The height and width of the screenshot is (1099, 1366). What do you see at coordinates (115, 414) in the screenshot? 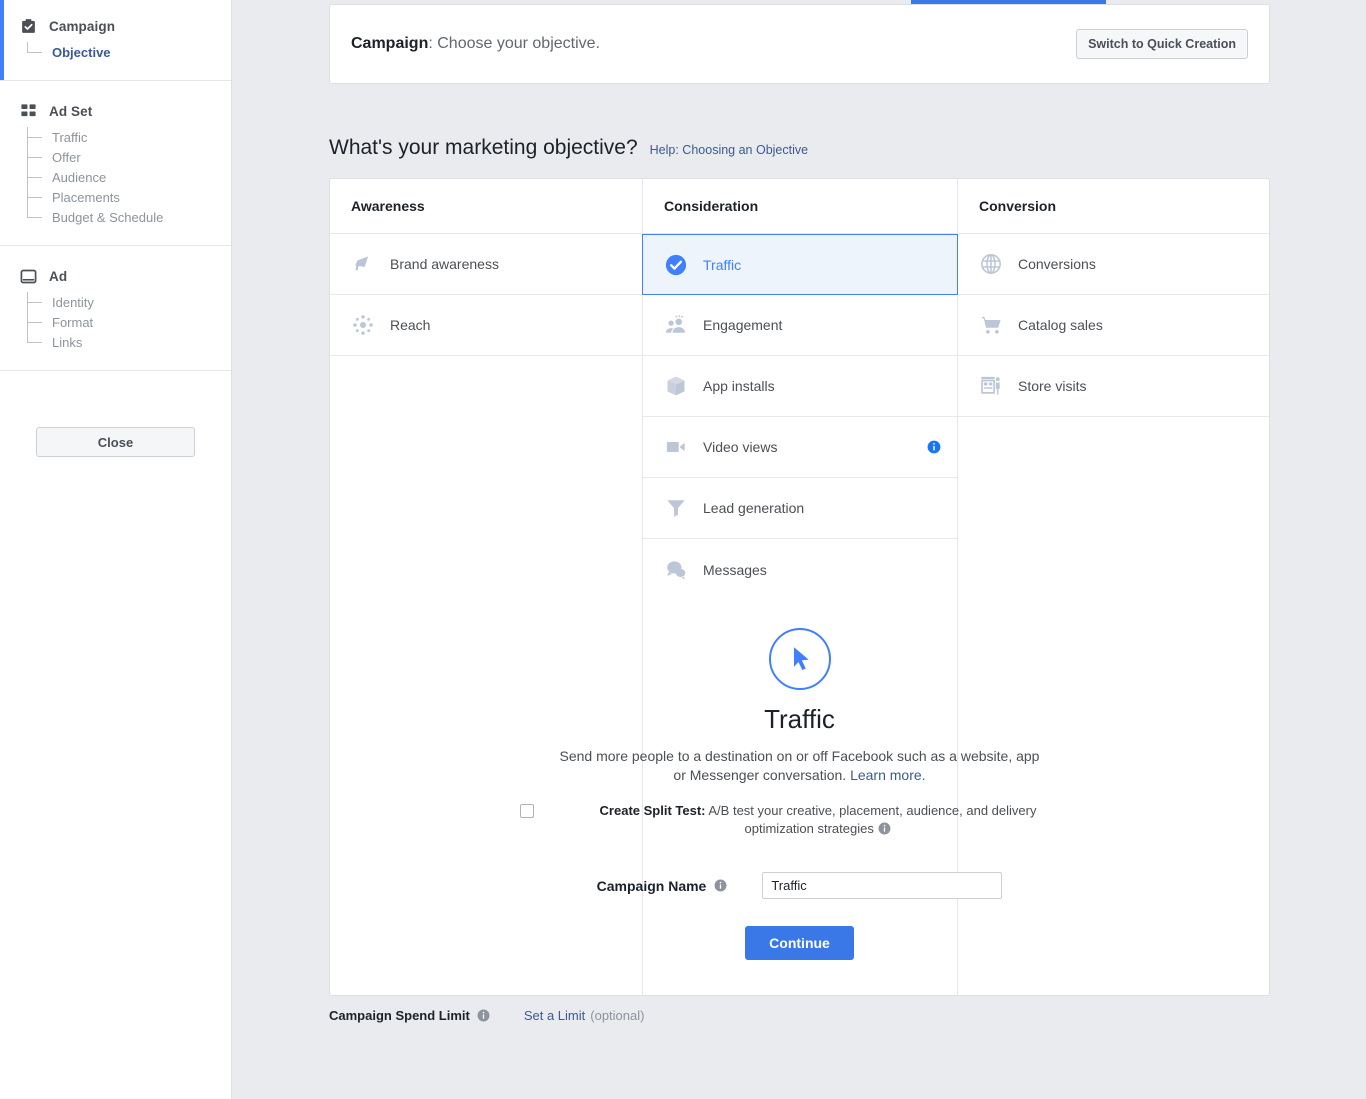
I see `sidebar-footer: Close` at bounding box center [115, 414].